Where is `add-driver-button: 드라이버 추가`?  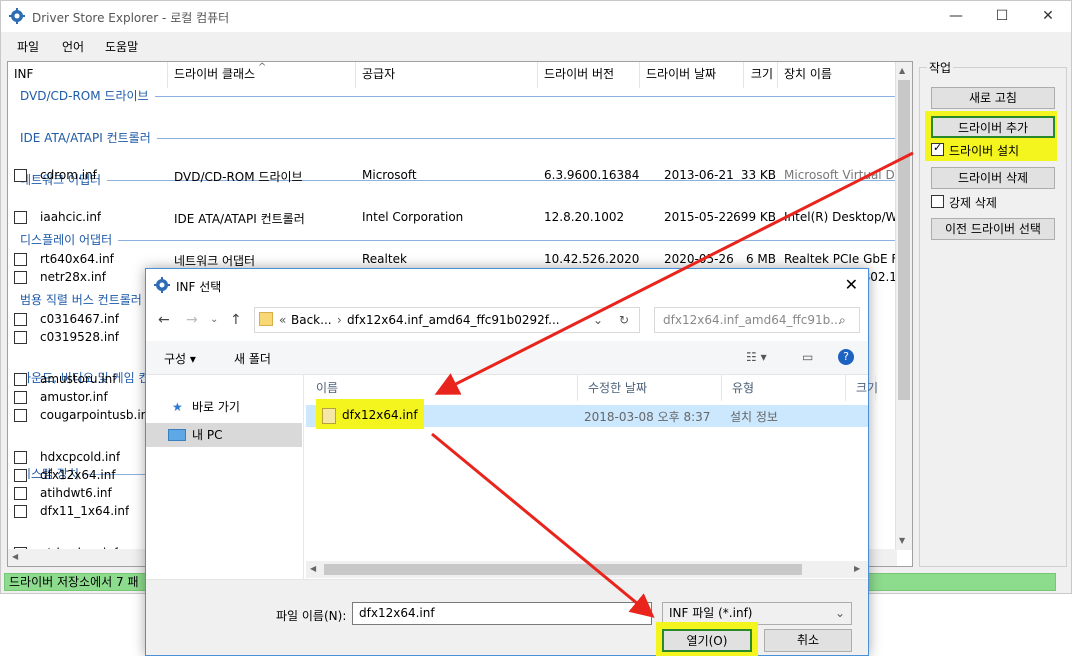 add-driver-button: 드라이버 추가 is located at coordinates (993, 127).